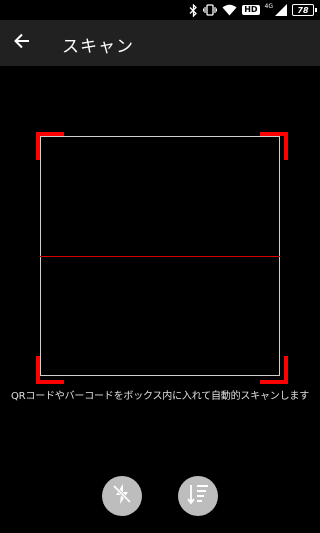 This screenshot has width=320, height=533. What do you see at coordinates (160, 256) in the screenshot?
I see `scan-laser-line` at bounding box center [160, 256].